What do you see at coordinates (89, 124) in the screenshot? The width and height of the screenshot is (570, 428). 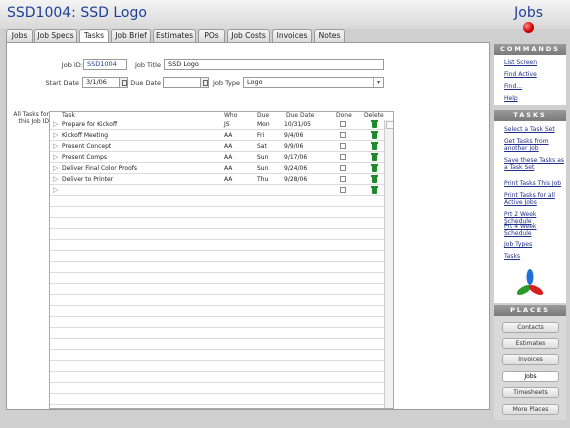 I see `cell-task: Prepare for Kickoff` at bounding box center [89, 124].